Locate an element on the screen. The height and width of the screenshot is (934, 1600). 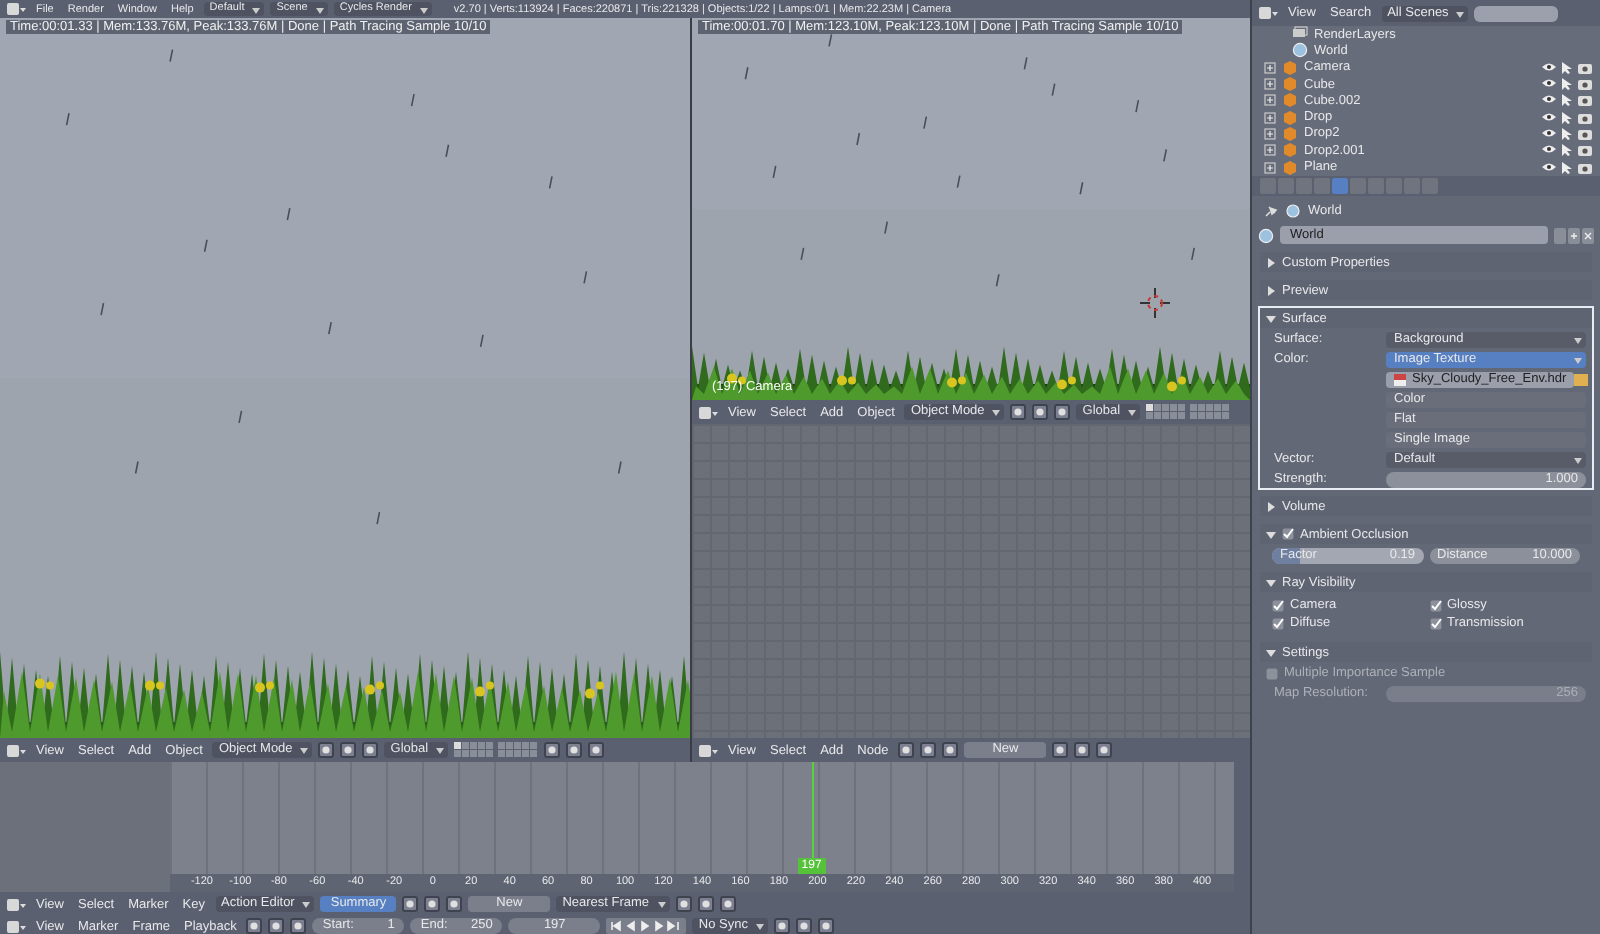
pin-icon is located at coordinates (1271, 210).